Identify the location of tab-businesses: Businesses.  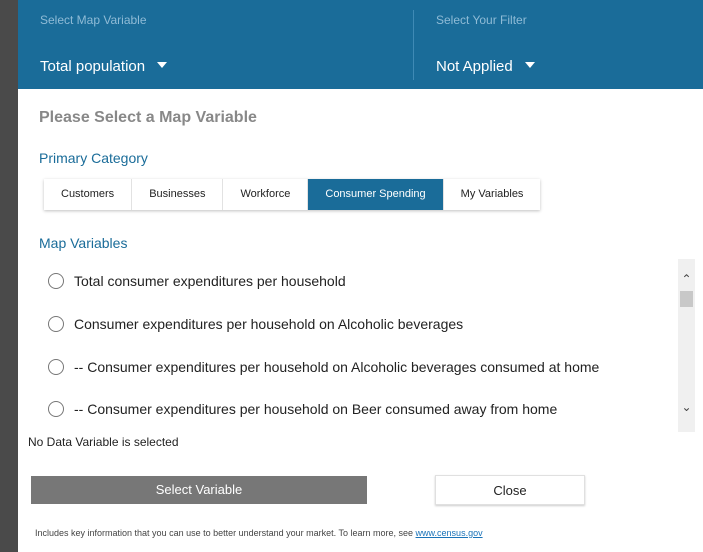
(178, 194).